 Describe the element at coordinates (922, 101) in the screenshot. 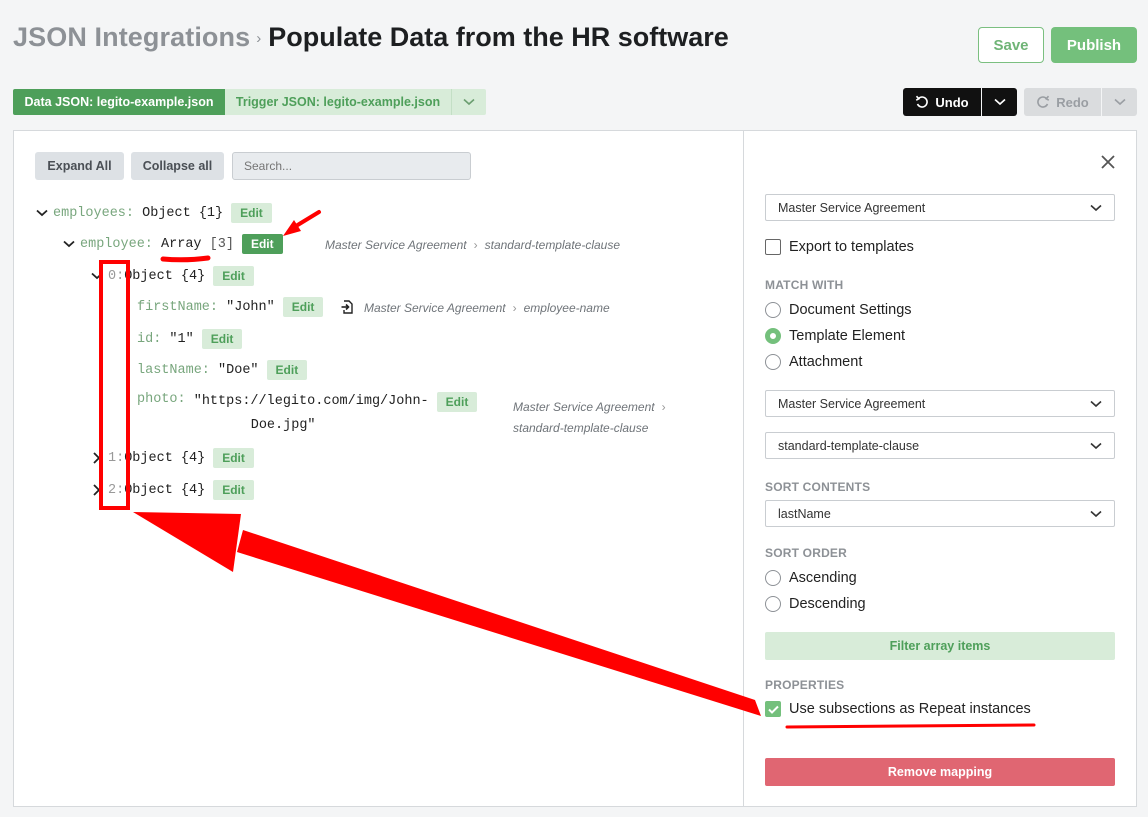

I see `undo-icon` at that location.